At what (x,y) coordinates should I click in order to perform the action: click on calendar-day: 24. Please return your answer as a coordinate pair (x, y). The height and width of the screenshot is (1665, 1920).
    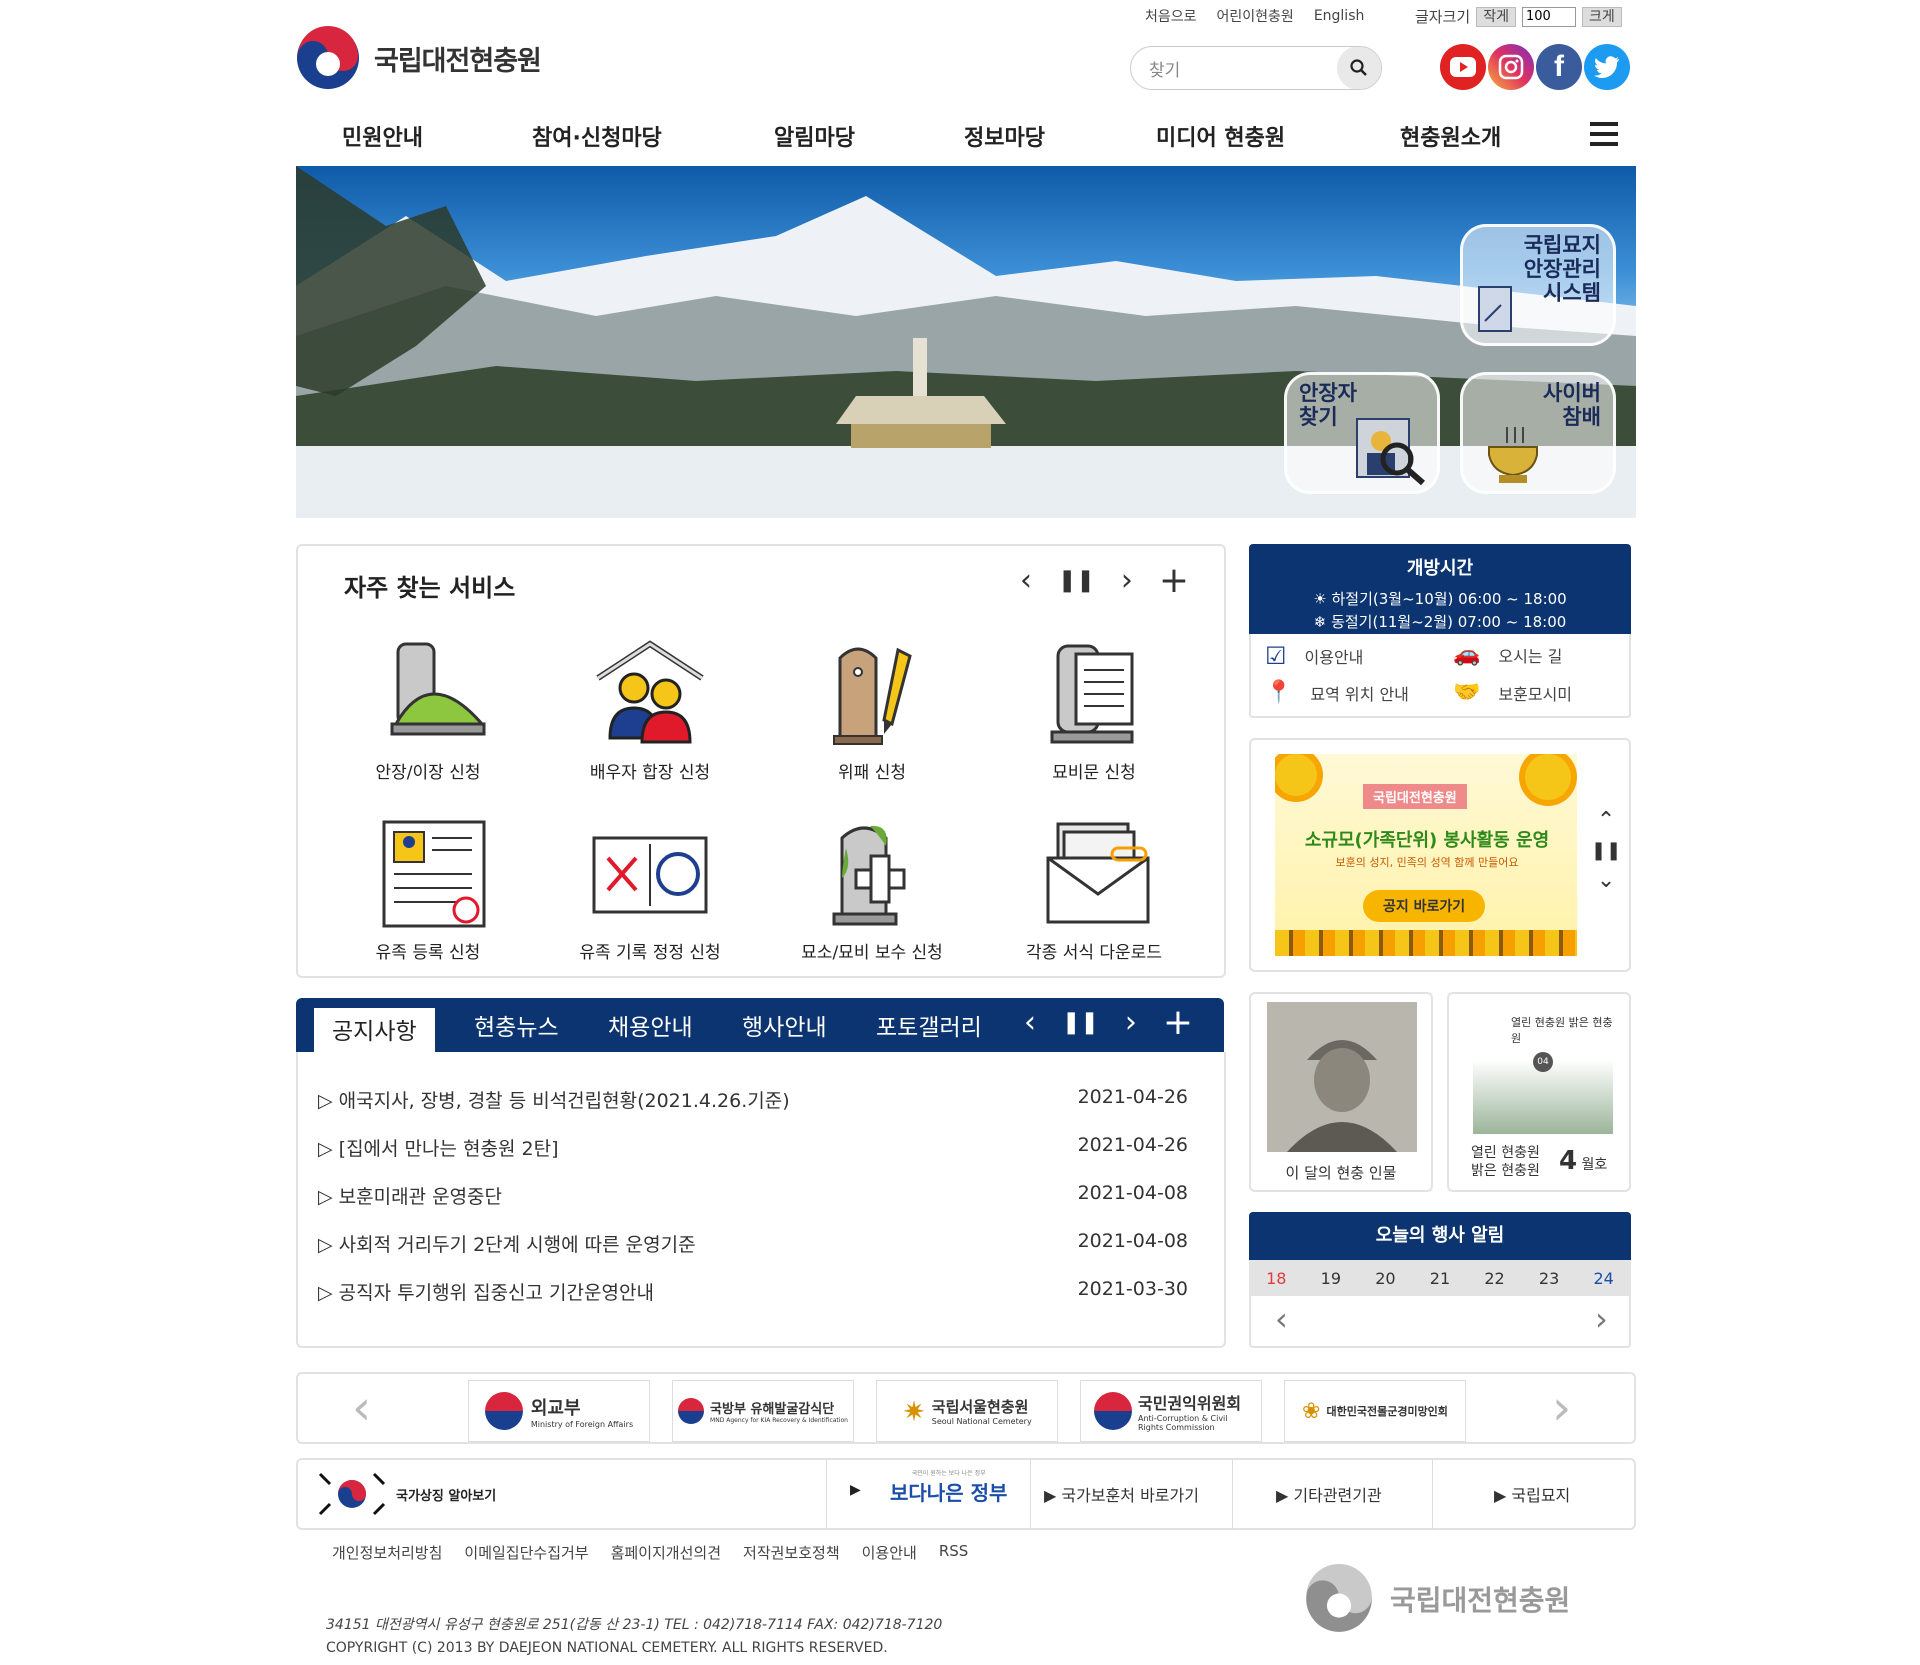
    Looking at the image, I should click on (1603, 1278).